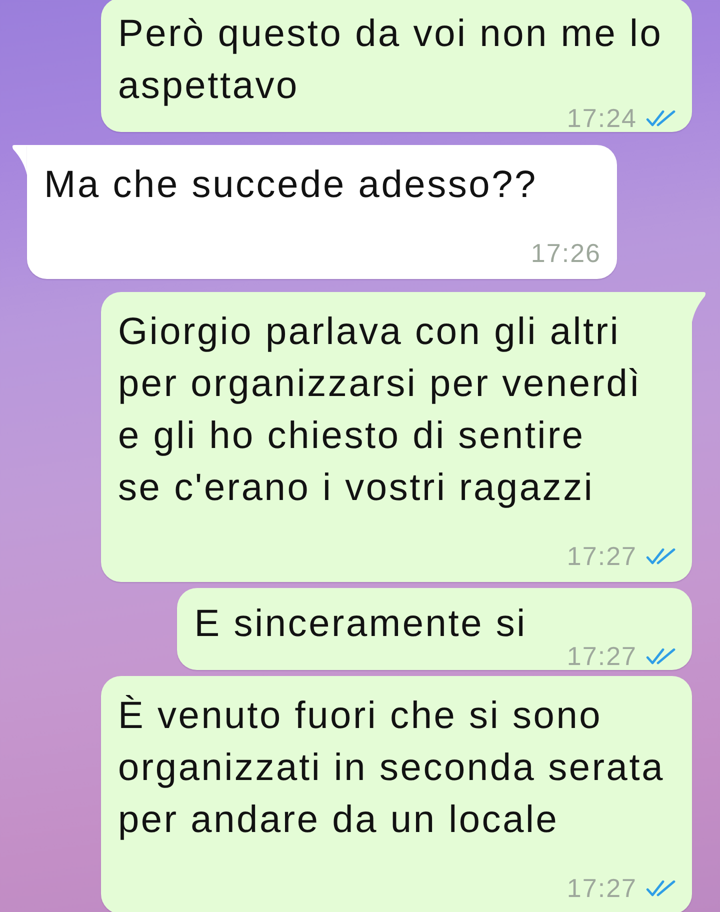 The height and width of the screenshot is (912, 720). Describe the element at coordinates (291, 185) in the screenshot. I see `message-text: Ma che succede adesso??` at that location.